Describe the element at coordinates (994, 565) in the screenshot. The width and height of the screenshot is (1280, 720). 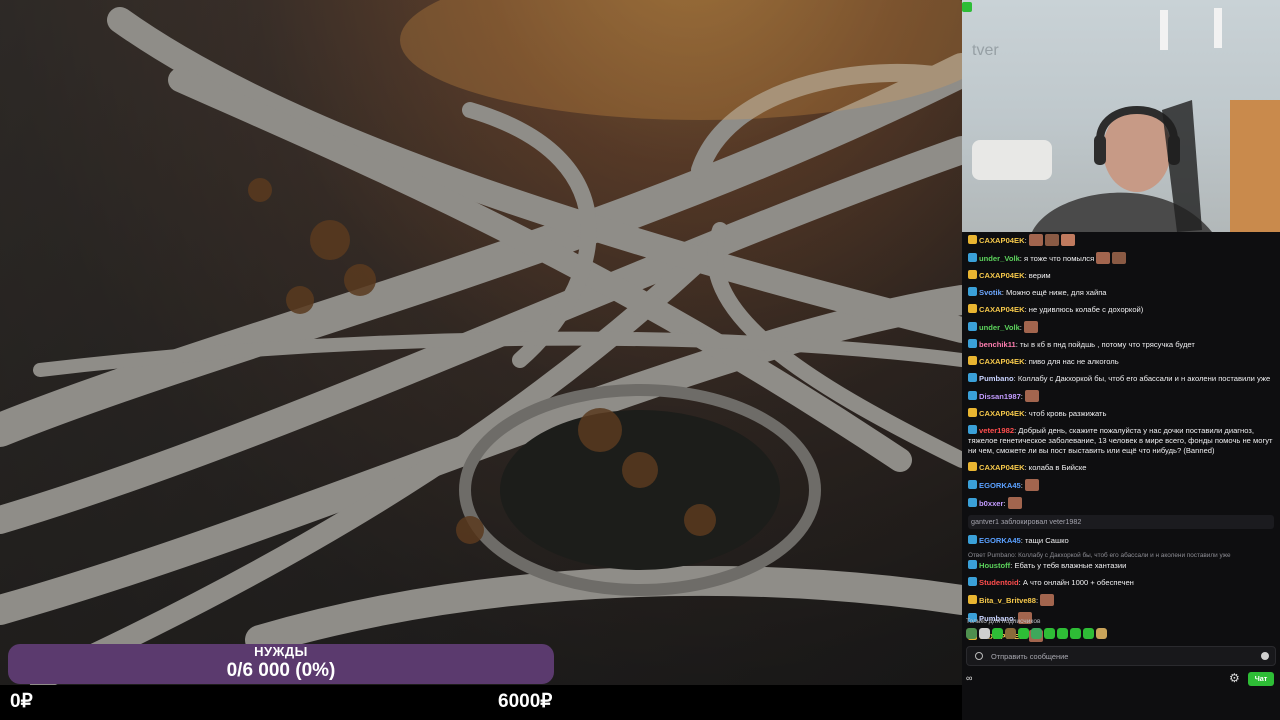
I see `chat-username: Houstoff` at that location.